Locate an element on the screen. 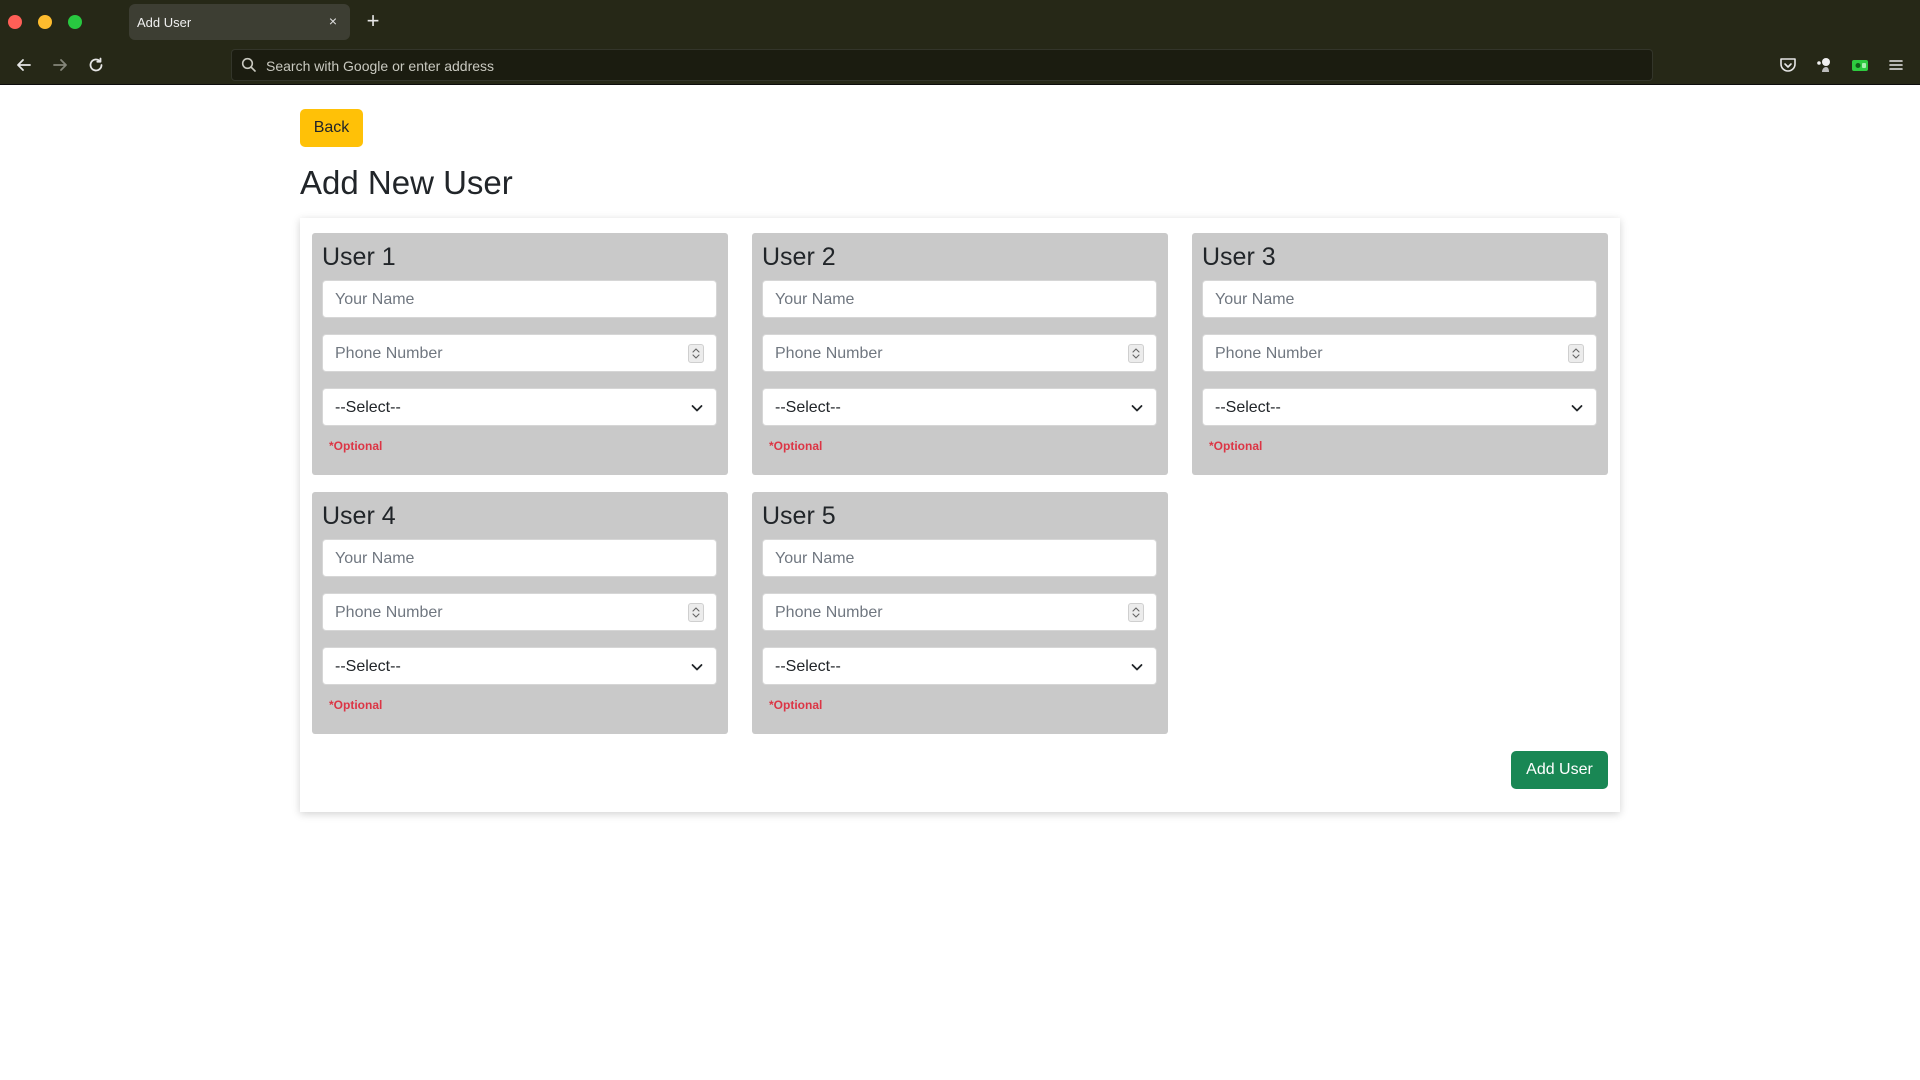  user-title: User 5 is located at coordinates (799, 516).